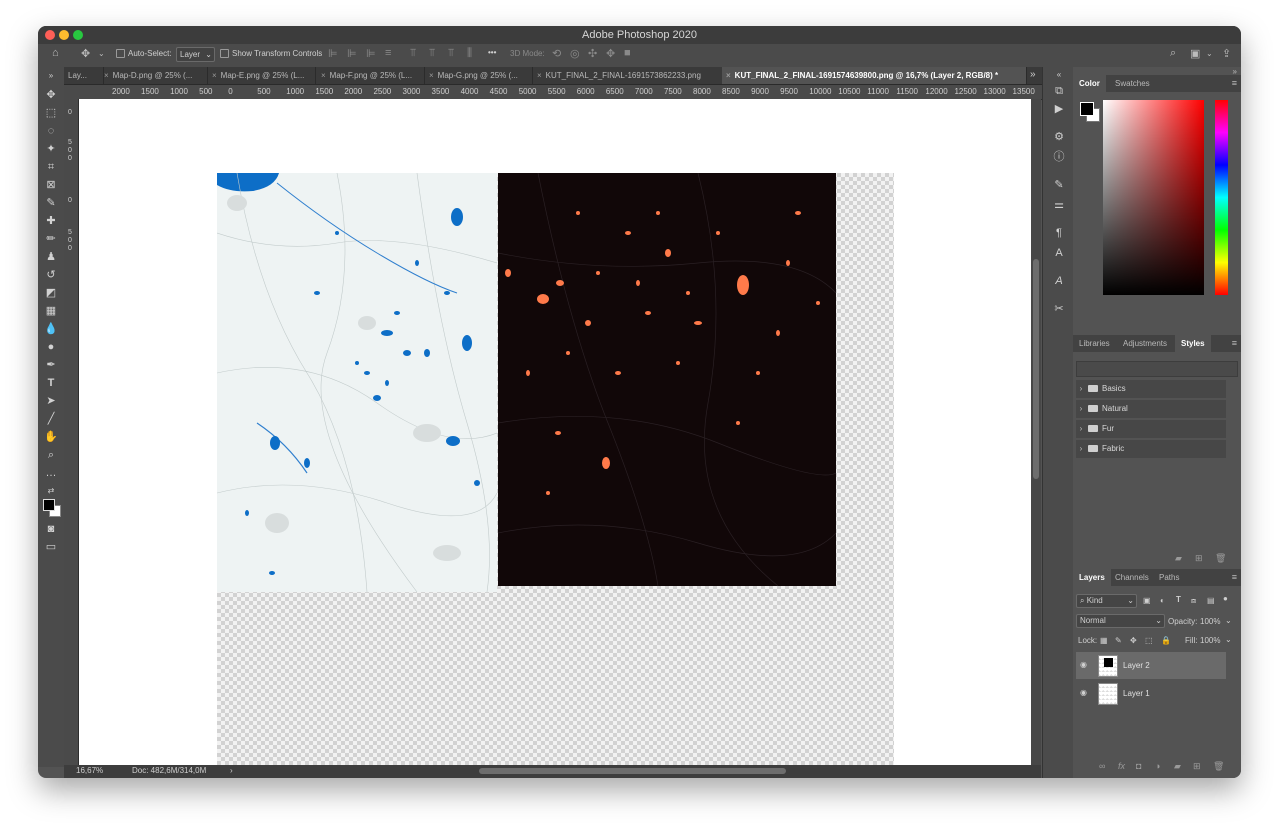 Image resolution: width=1280 pixels, height=829 pixels. Describe the element at coordinates (1157, 766) in the screenshot. I see `adjustment-layer-icon: ◑` at that location.